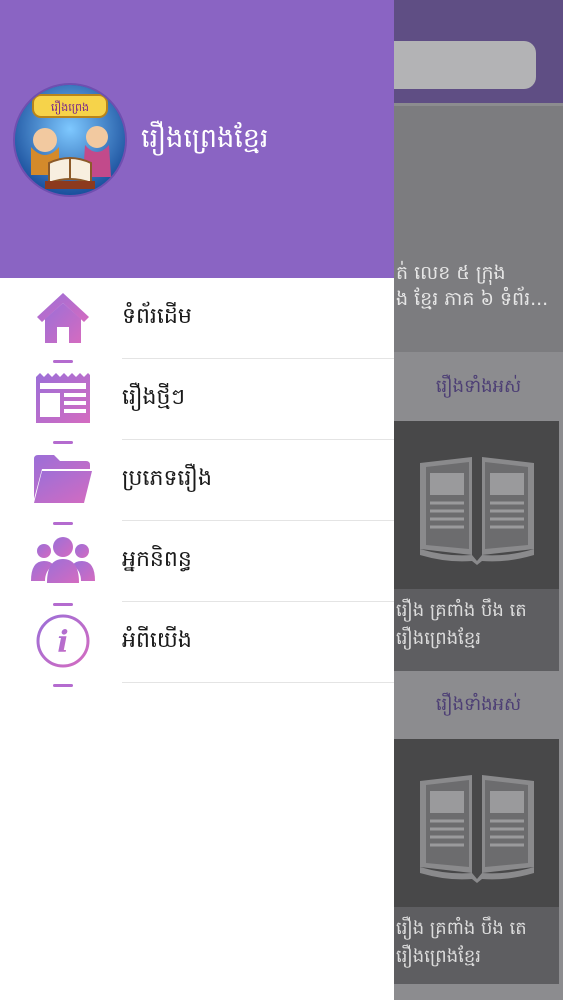 This screenshot has height=1000, width=563. Describe the element at coordinates (63, 317) in the screenshot. I see `home-icon` at that location.